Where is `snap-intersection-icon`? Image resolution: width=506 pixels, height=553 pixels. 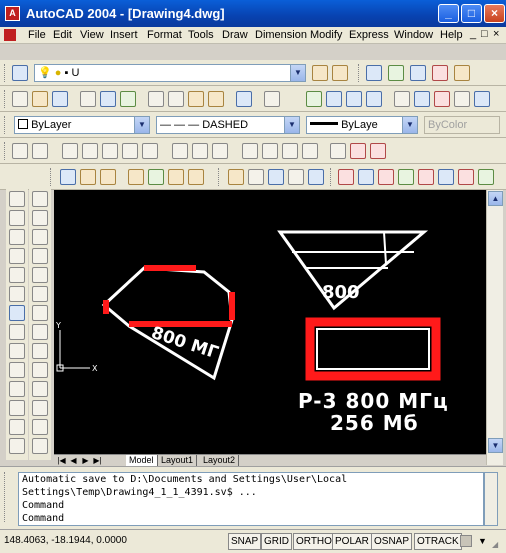 snap-intersection-icon is located at coordinates (110, 151).